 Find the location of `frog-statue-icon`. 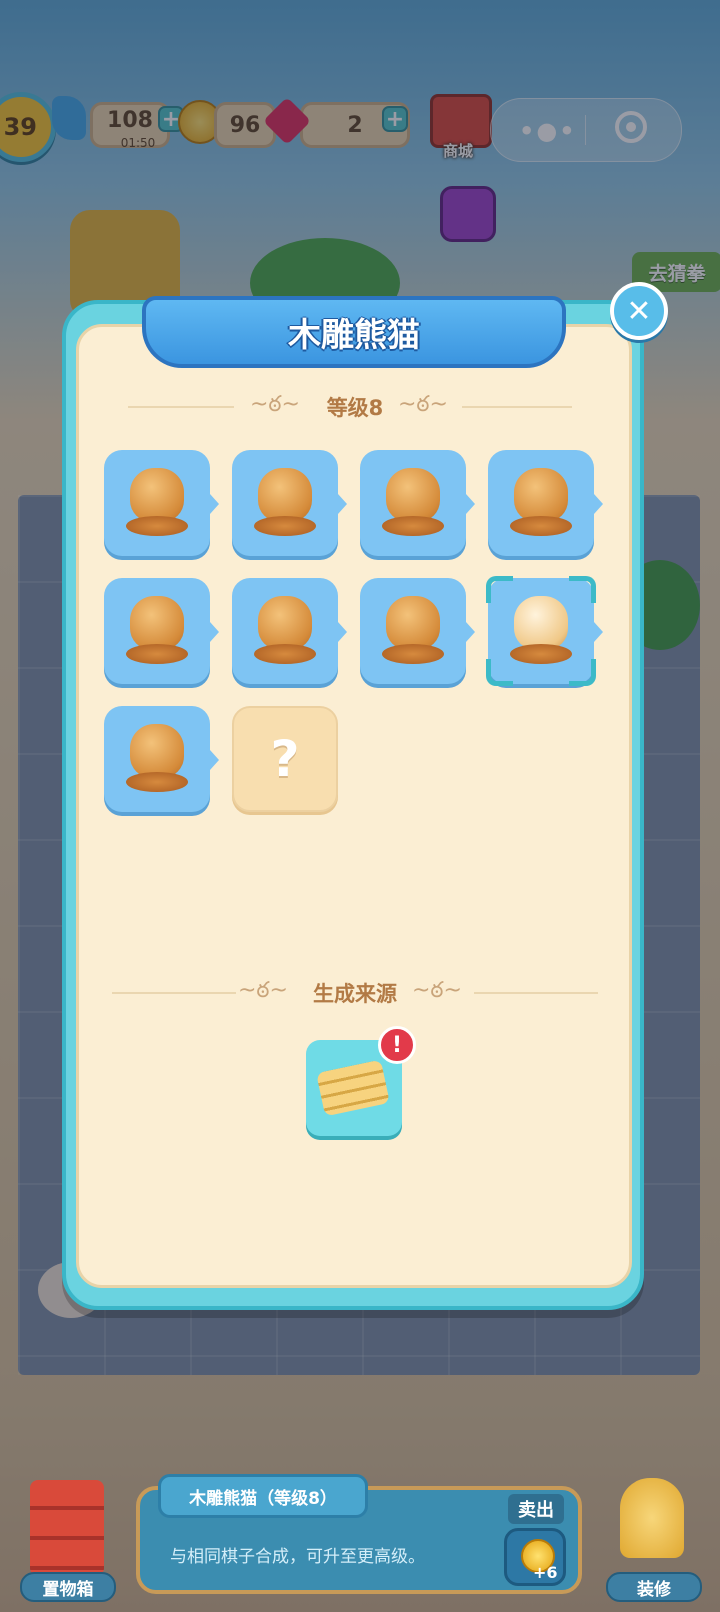

frog-statue-icon is located at coordinates (157, 495).